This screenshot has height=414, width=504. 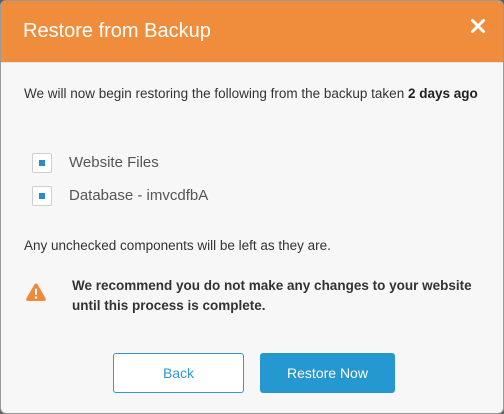 What do you see at coordinates (139, 195) in the screenshot?
I see `database-label: Database - imvcdfbA` at bounding box center [139, 195].